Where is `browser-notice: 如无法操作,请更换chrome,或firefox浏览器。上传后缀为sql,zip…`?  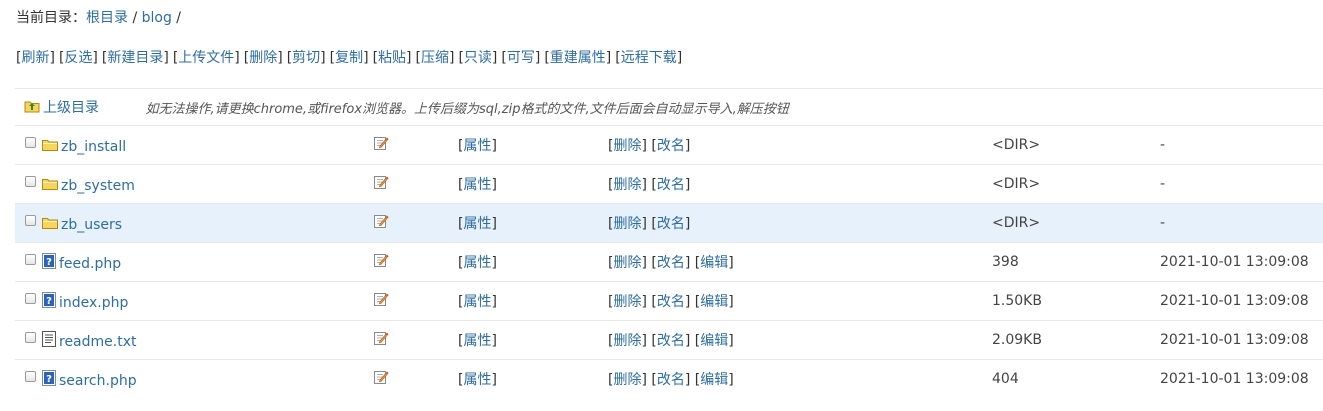 browser-notice: 如无法操作,请更换chrome,或firefox浏览器。上传后缀为sql,zip… is located at coordinates (467, 109).